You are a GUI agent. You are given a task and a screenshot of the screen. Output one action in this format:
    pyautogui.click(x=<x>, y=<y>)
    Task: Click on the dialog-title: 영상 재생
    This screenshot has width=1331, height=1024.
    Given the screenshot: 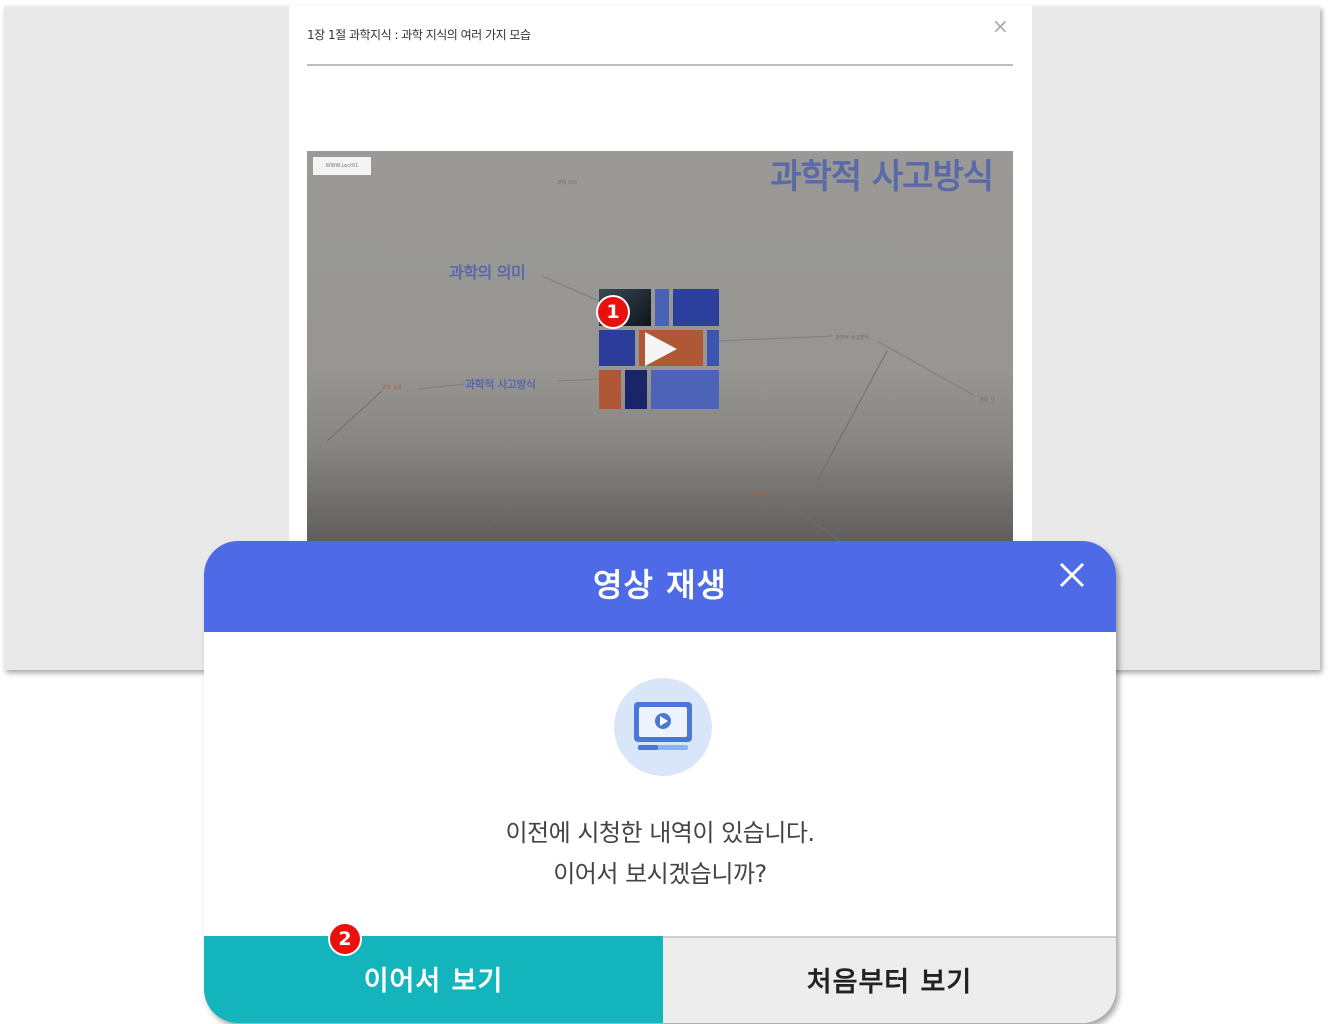 What is the action you would take?
    pyautogui.click(x=660, y=585)
    